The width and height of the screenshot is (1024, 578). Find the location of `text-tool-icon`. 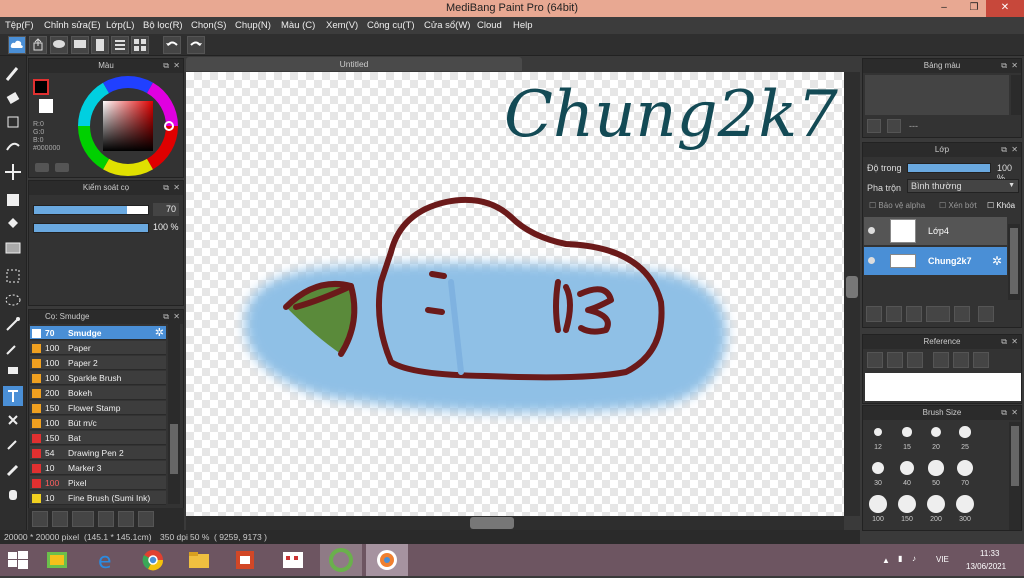

text-tool-icon is located at coordinates (13, 396).